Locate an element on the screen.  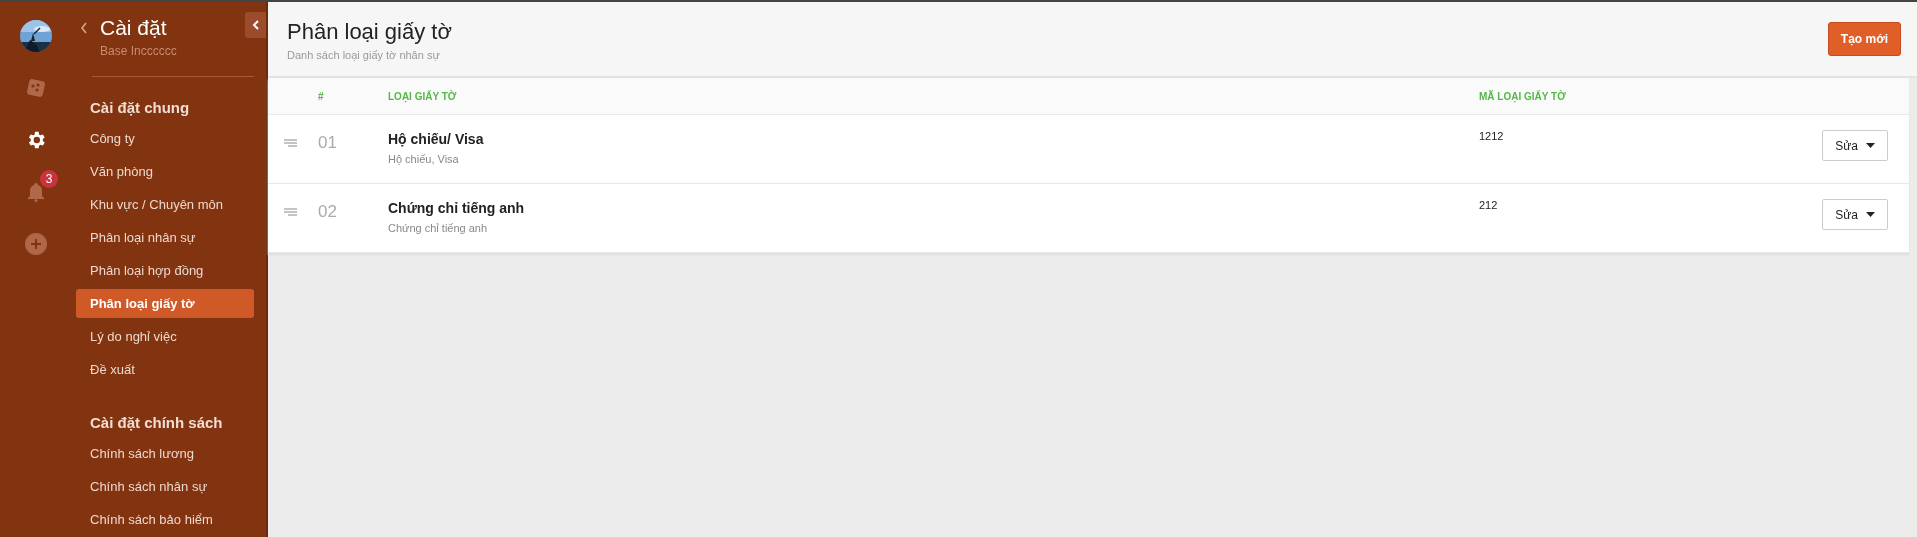
collapse-button is located at coordinates (255, 25).